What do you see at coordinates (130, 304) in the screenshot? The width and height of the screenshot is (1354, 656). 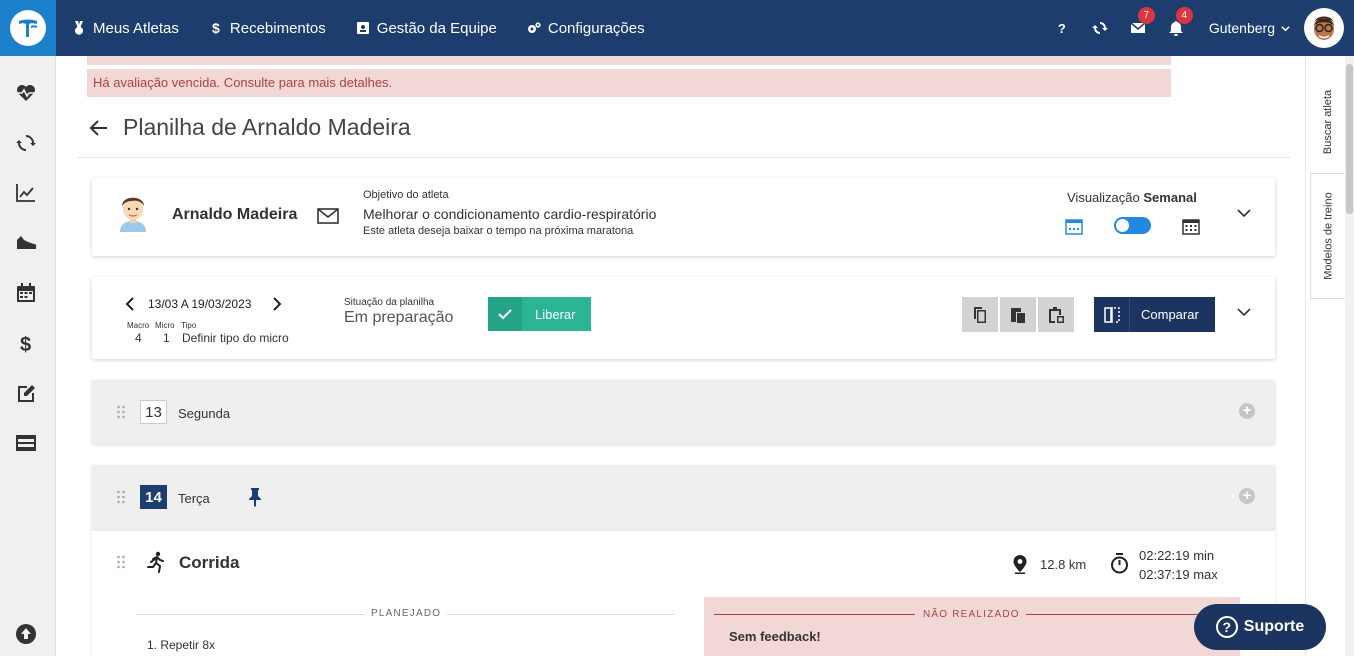 I see `chevron-left-icon` at bounding box center [130, 304].